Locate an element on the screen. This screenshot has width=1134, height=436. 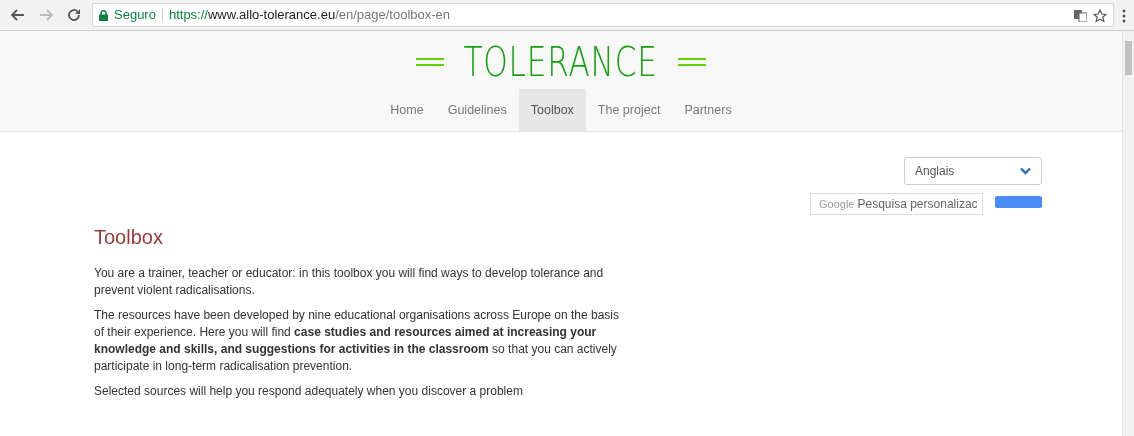
paragraph: The resources have been developed by nine educational organisations across Europe on the basis of their experience. Here you will find case studies and resources aimed at increasing your knowledge and skills, and suggestions for activities in the classroom so that you can actively participate in long-term radicalisation prevention. is located at coordinates (357, 341).